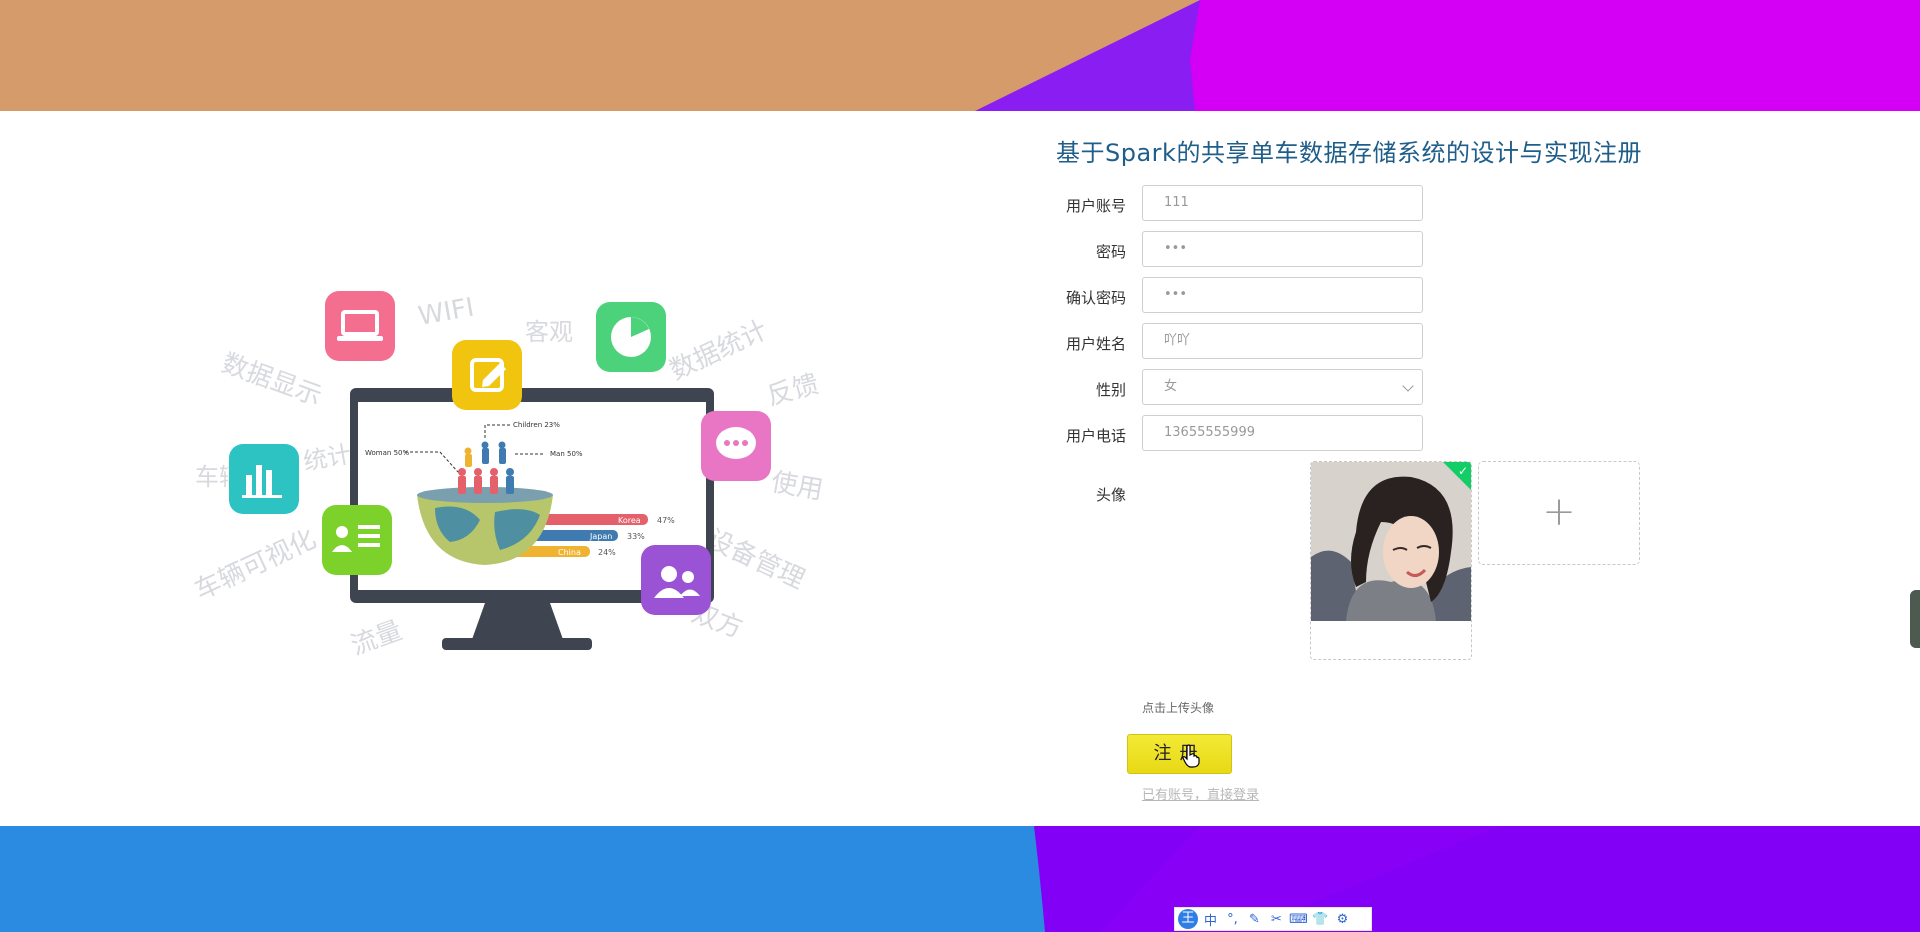  What do you see at coordinates (1188, 919) in the screenshot?
I see `ime-logo: 王` at bounding box center [1188, 919].